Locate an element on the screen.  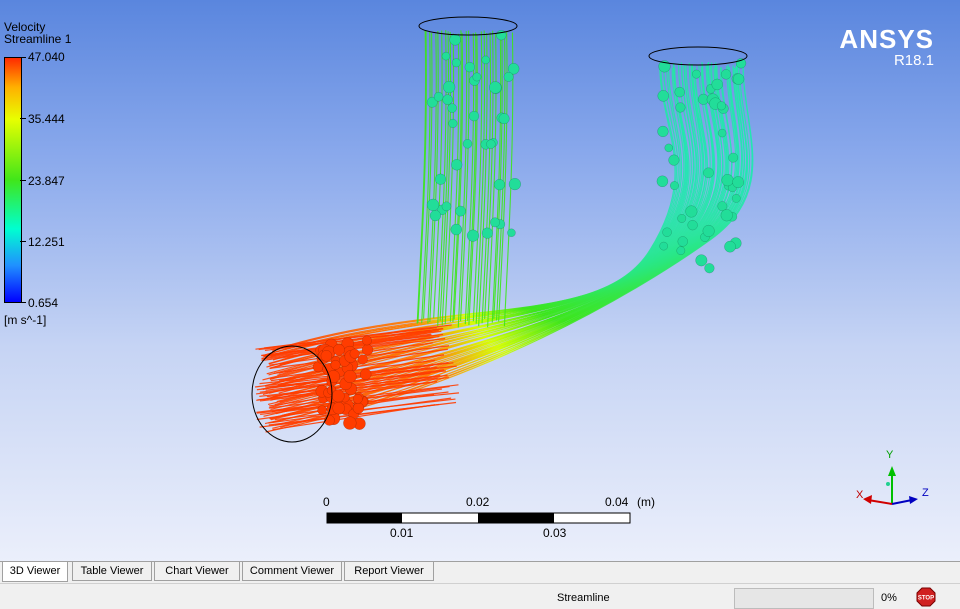
scale-label: 0 is located at coordinates (326, 502).